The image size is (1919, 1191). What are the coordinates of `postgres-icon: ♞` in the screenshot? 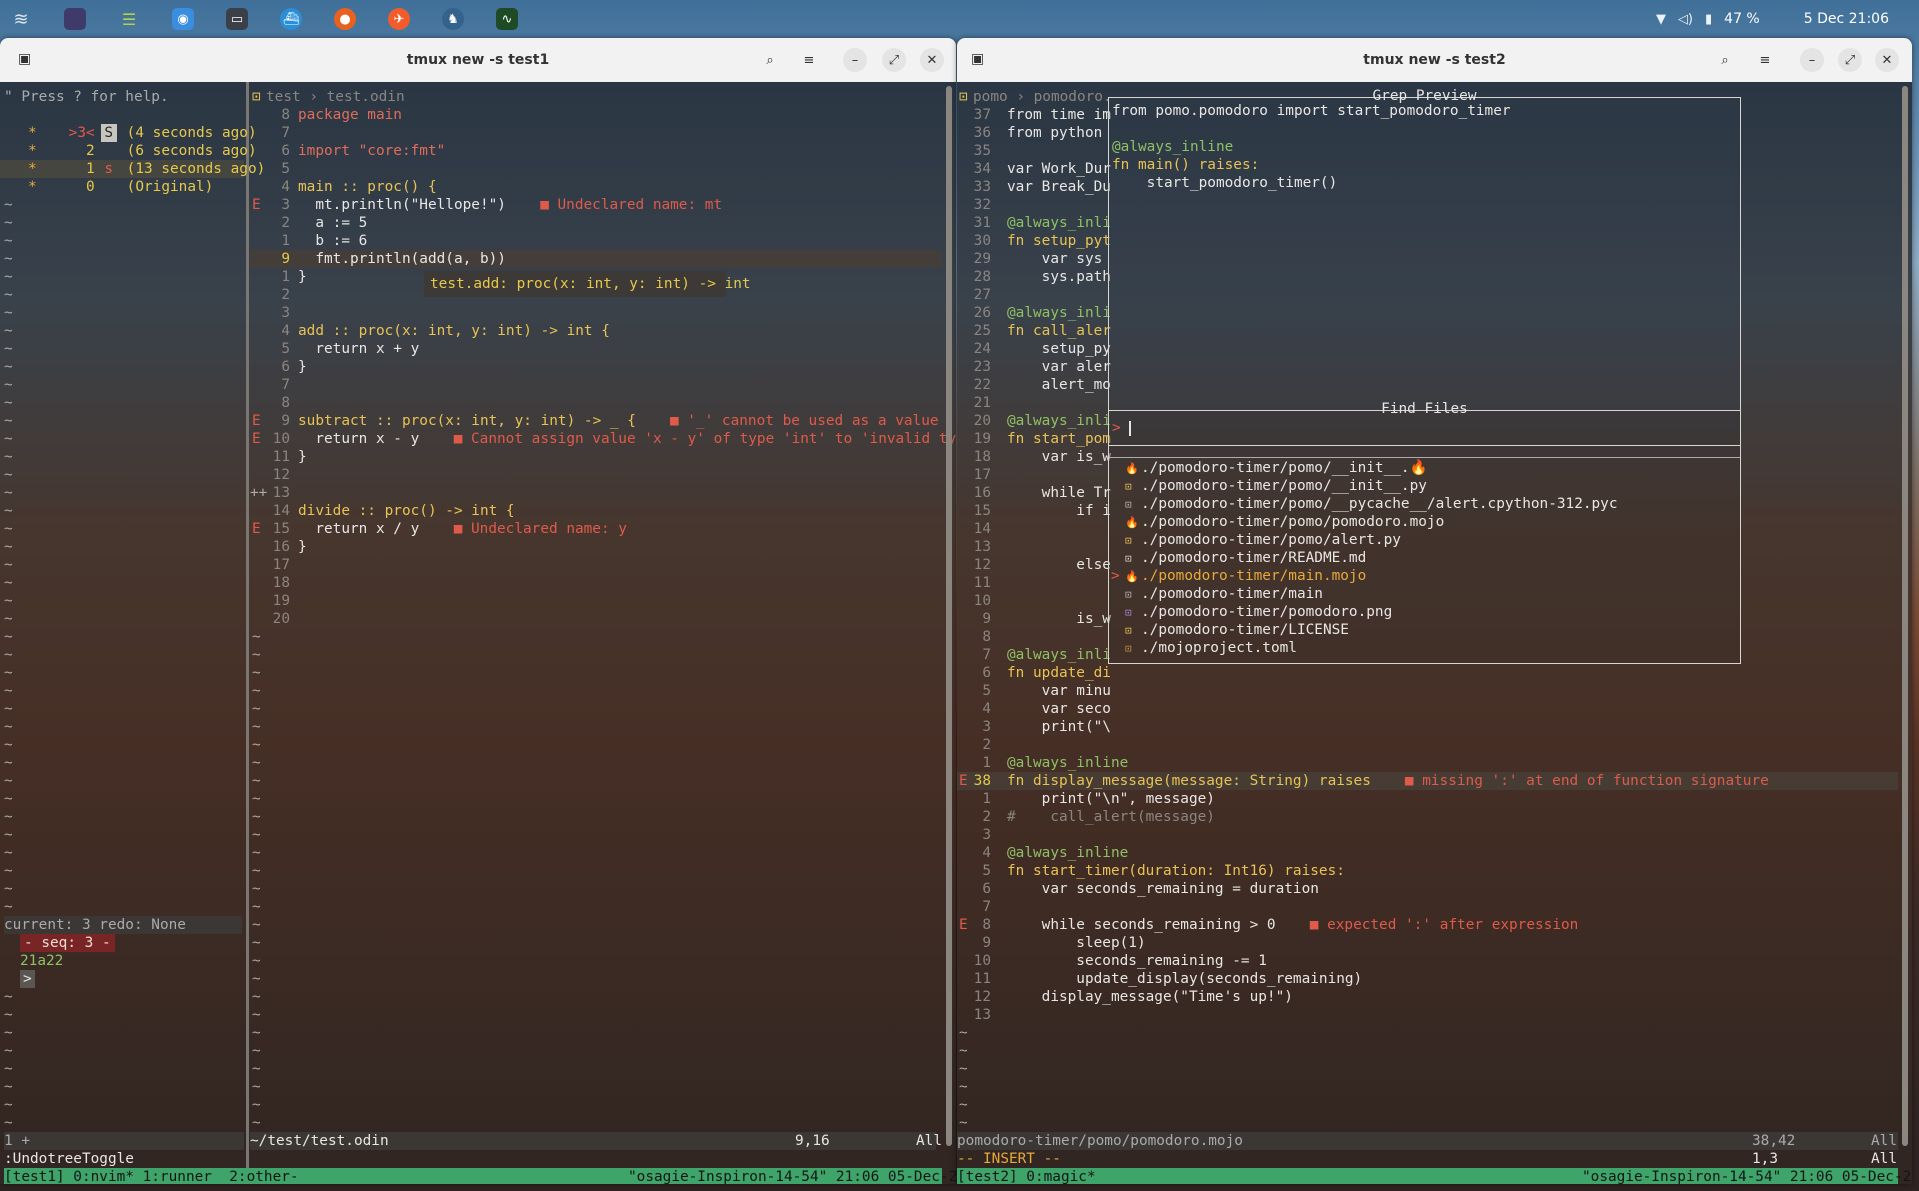 It's located at (453, 19).